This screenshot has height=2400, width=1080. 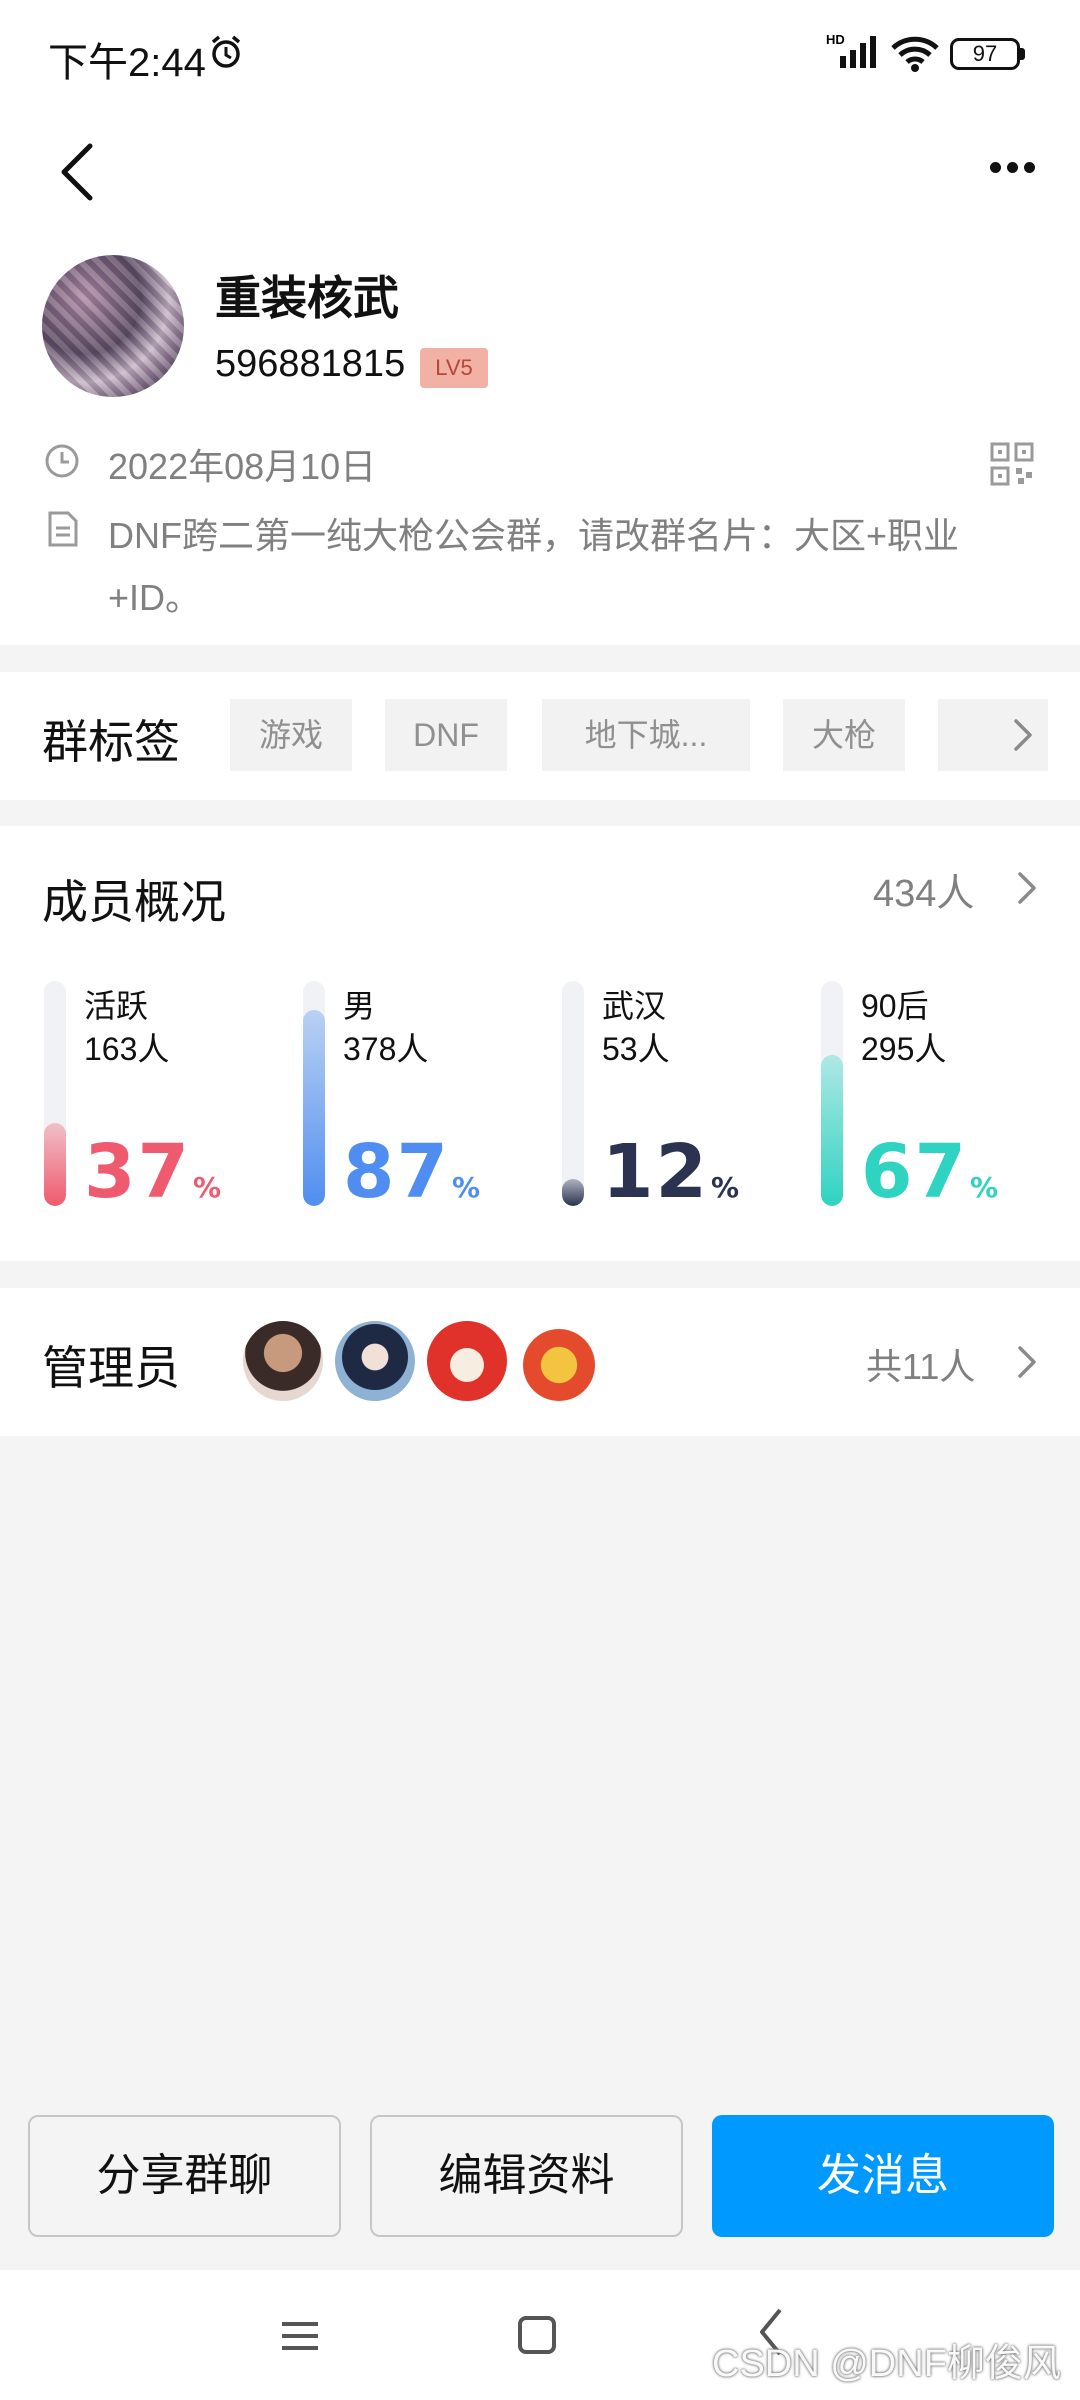 I want to click on bottom-action-bar: 分享群聊 编辑资料 发消息, so click(x=540, y=2182).